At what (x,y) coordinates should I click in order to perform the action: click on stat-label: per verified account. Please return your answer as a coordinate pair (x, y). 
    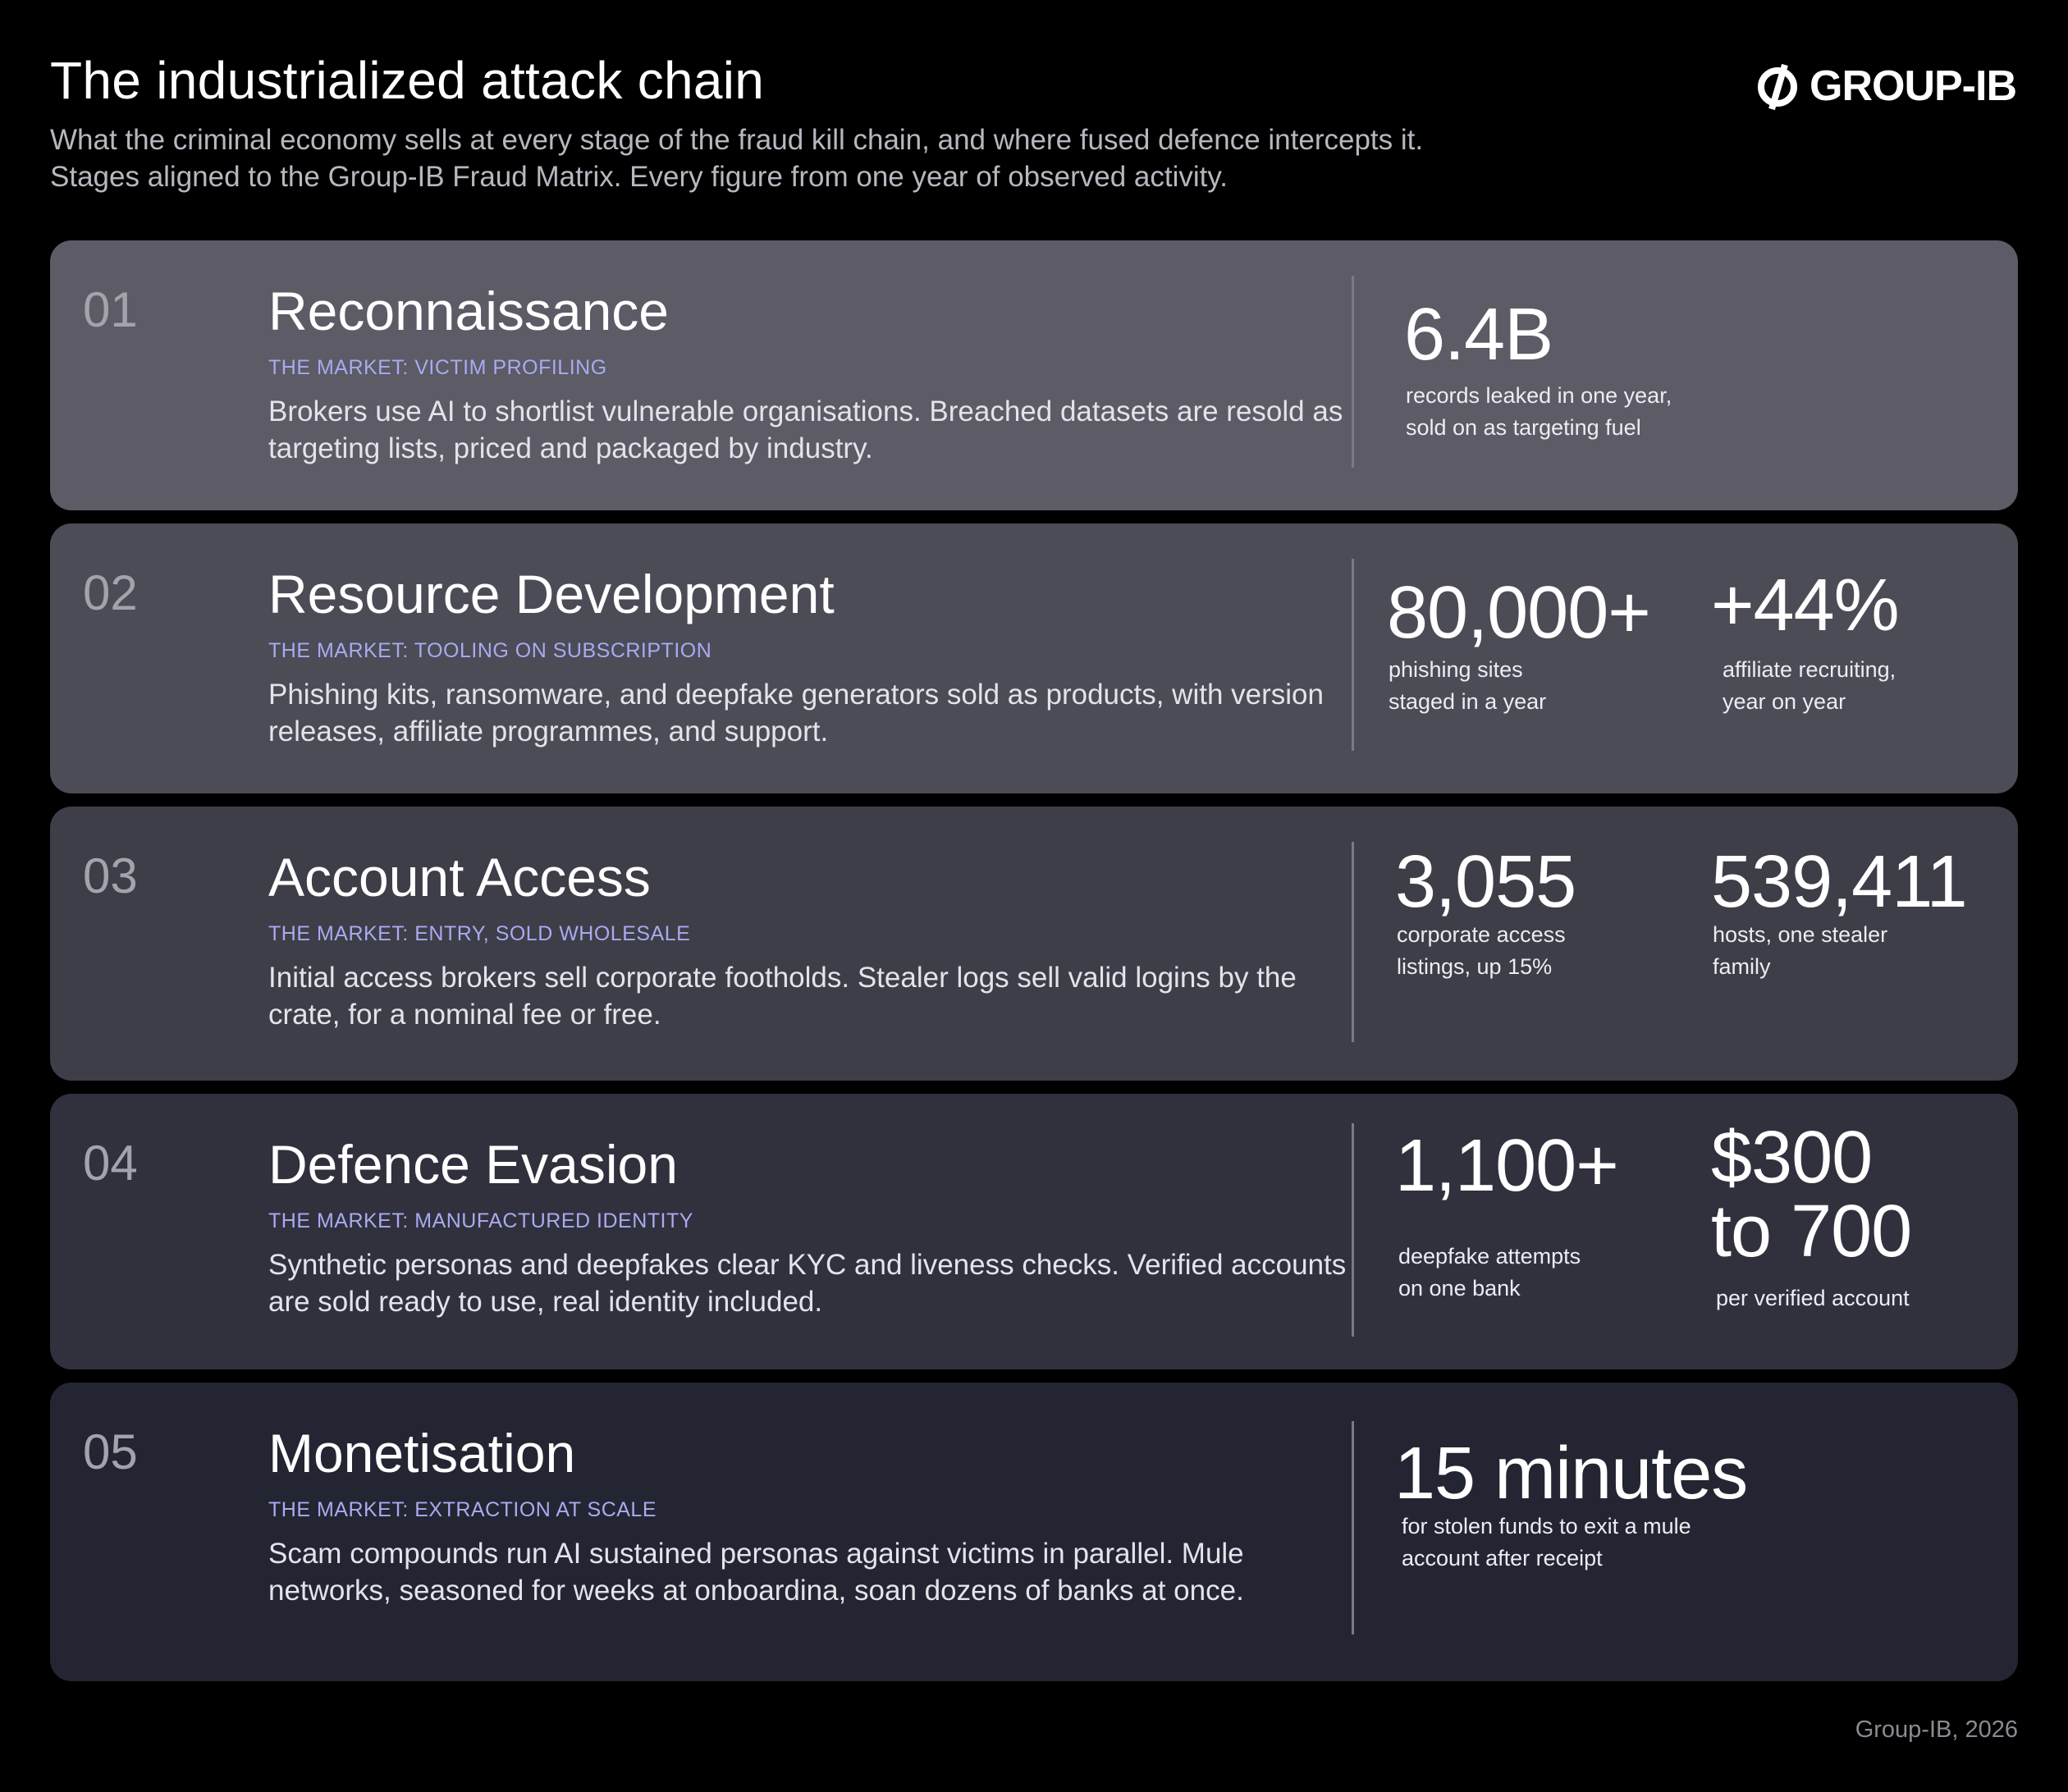
    Looking at the image, I should click on (1813, 1298).